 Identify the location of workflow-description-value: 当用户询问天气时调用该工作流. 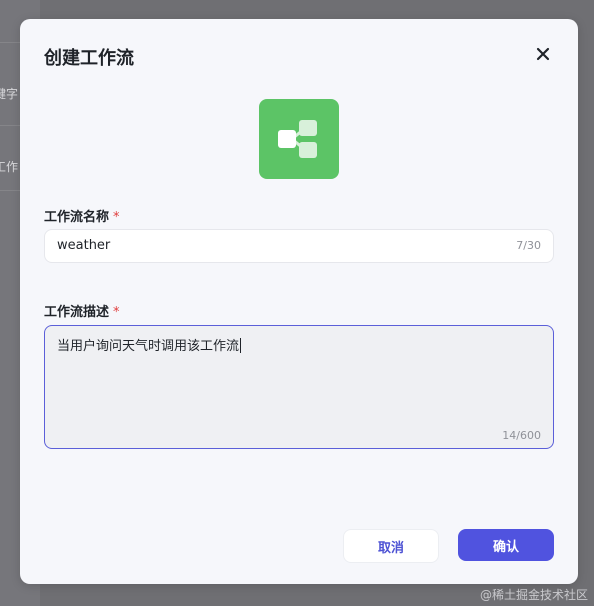
(149, 344).